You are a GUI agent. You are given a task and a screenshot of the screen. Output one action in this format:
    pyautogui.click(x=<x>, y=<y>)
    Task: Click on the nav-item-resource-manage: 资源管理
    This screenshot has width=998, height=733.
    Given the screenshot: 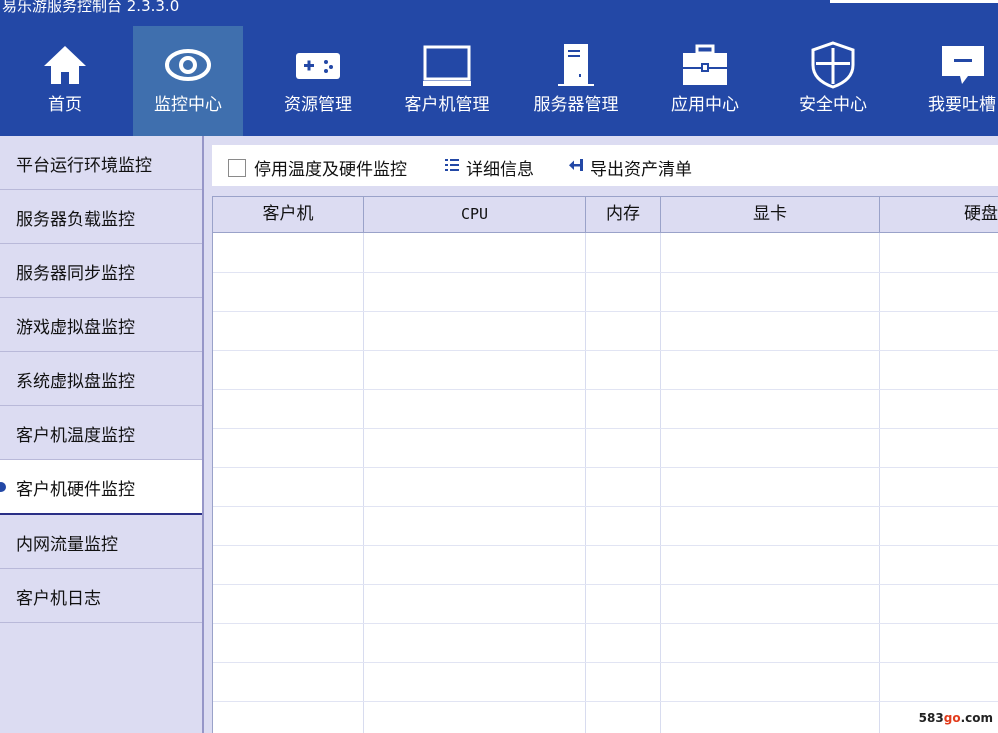 What is the action you would take?
    pyautogui.click(x=318, y=81)
    